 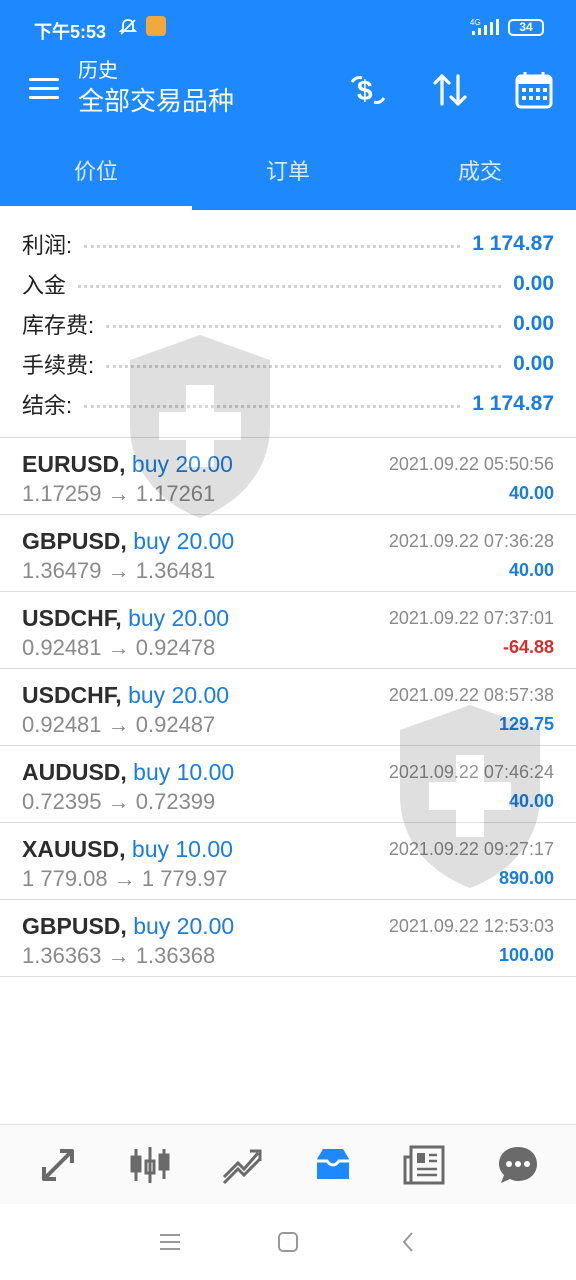 What do you see at coordinates (58, 1165) in the screenshot?
I see `quotes-icon` at bounding box center [58, 1165].